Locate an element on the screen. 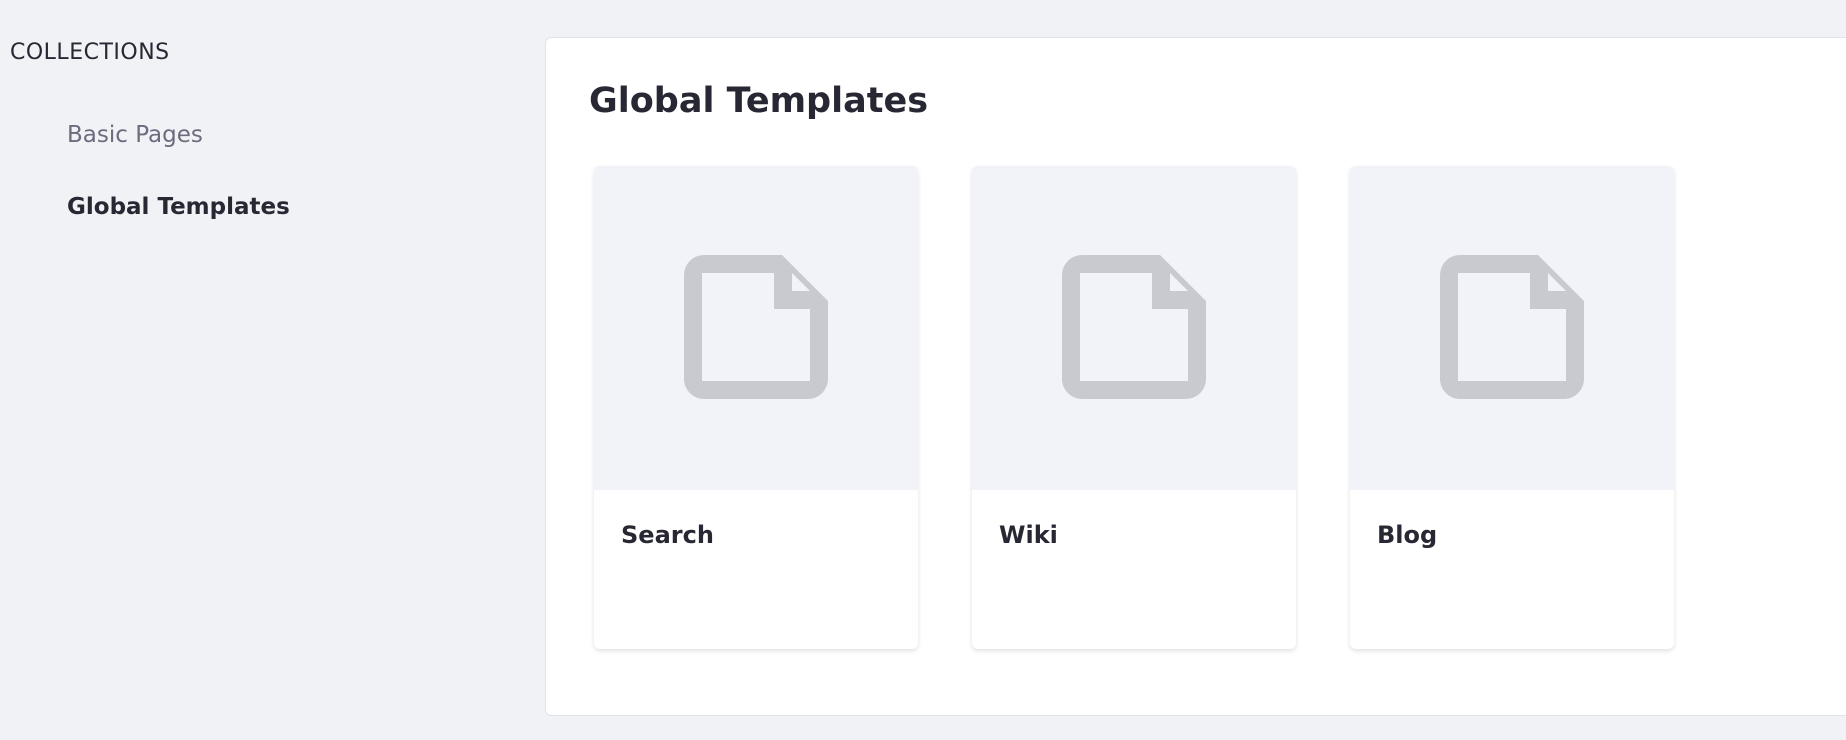 The height and width of the screenshot is (740, 1846). sidebar-item-global-templates: Global Templates is located at coordinates (178, 207).